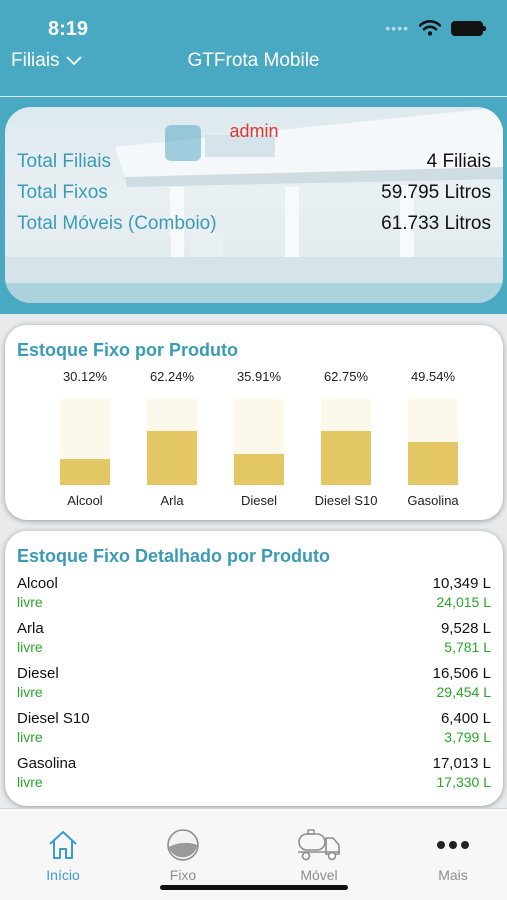  I want to click on summary-row-fixos: Total Fixos 59.795 Litros, so click(254, 193).